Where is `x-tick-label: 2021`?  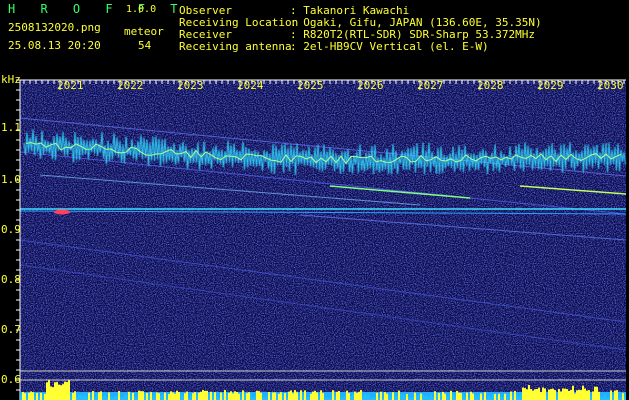 x-tick-label: 2021 is located at coordinates (70, 85).